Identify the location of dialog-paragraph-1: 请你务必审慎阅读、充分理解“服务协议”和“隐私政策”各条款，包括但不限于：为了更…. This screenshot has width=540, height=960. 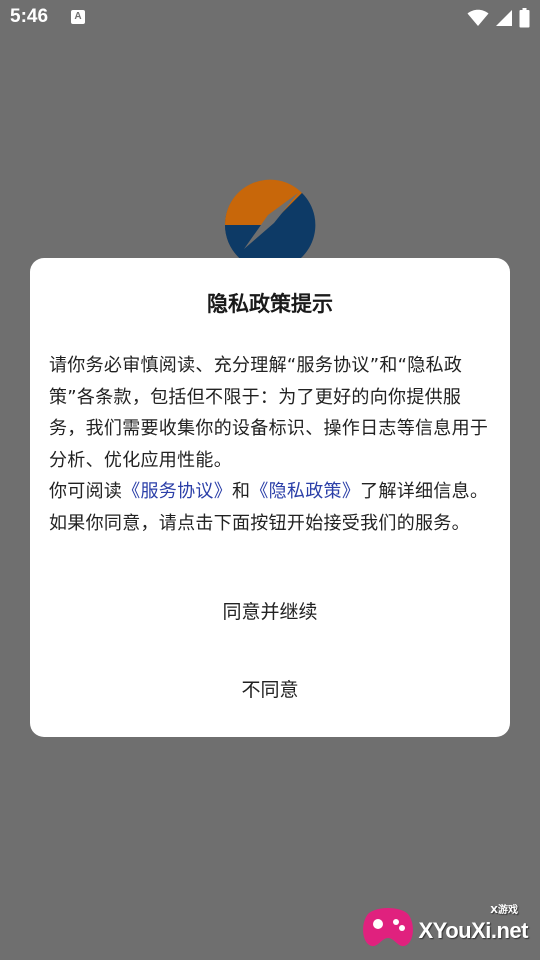
(269, 413).